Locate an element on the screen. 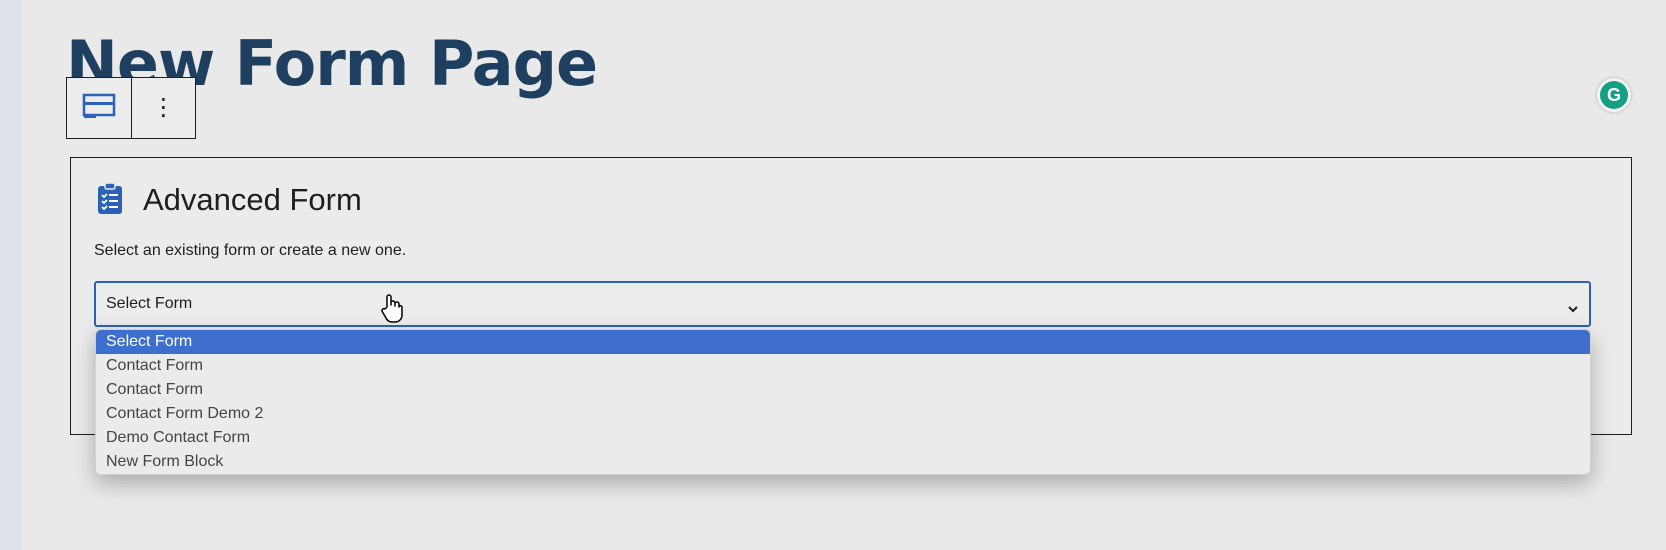 The width and height of the screenshot is (1666, 550). option-demo-contact-form: Demo Contact Form is located at coordinates (843, 438).